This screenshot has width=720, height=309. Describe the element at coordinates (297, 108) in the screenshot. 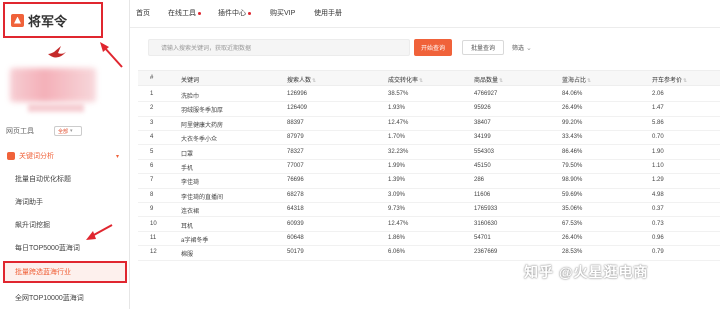

I see `cell-searchers: 126409` at that location.